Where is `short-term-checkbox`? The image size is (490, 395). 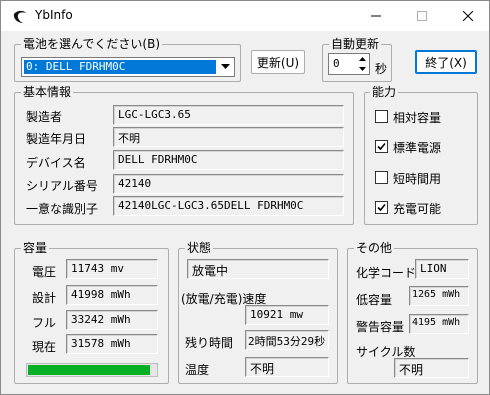
short-term-checkbox is located at coordinates (381, 177).